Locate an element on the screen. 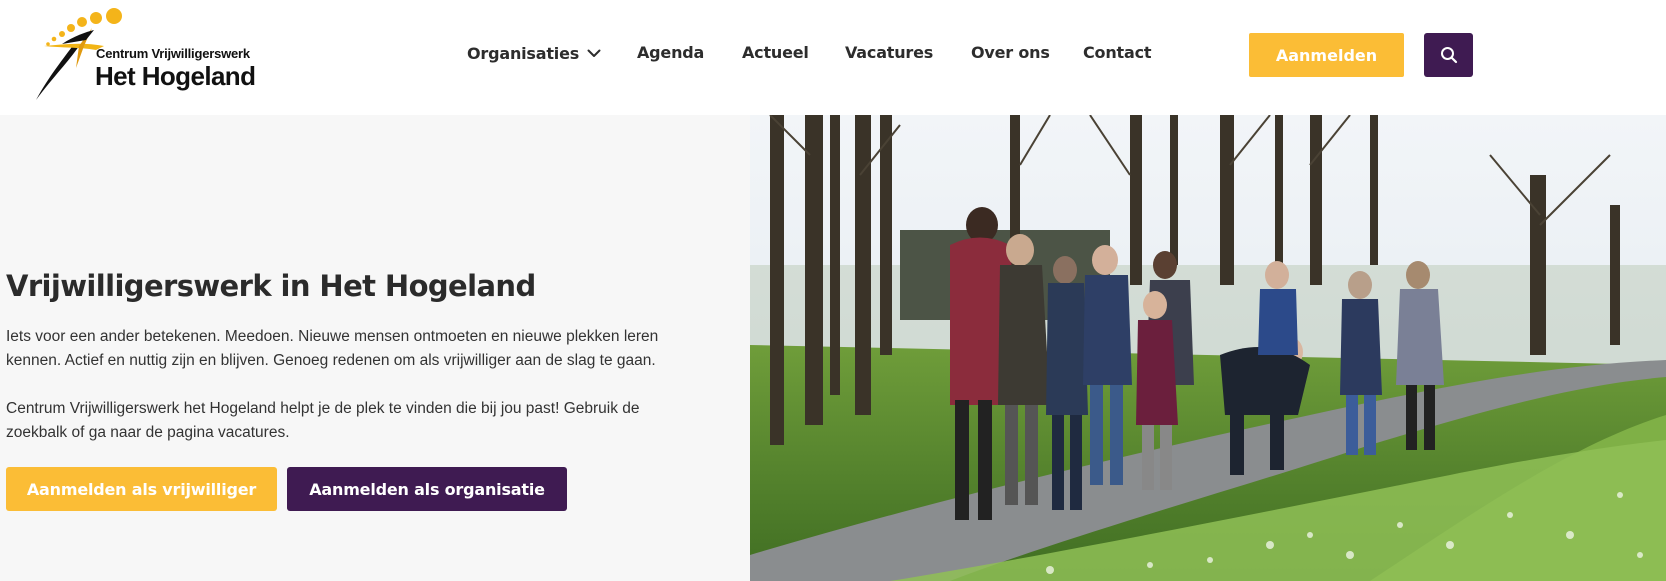 This screenshot has height=581, width=1666. nav-item-organisaties: Organisaties is located at coordinates (534, 53).